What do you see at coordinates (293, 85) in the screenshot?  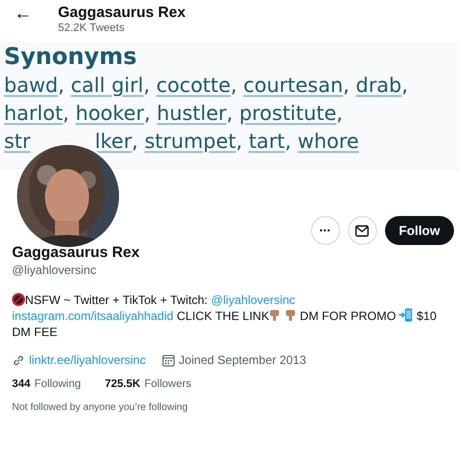 I see `synonym-link: courtesan` at bounding box center [293, 85].